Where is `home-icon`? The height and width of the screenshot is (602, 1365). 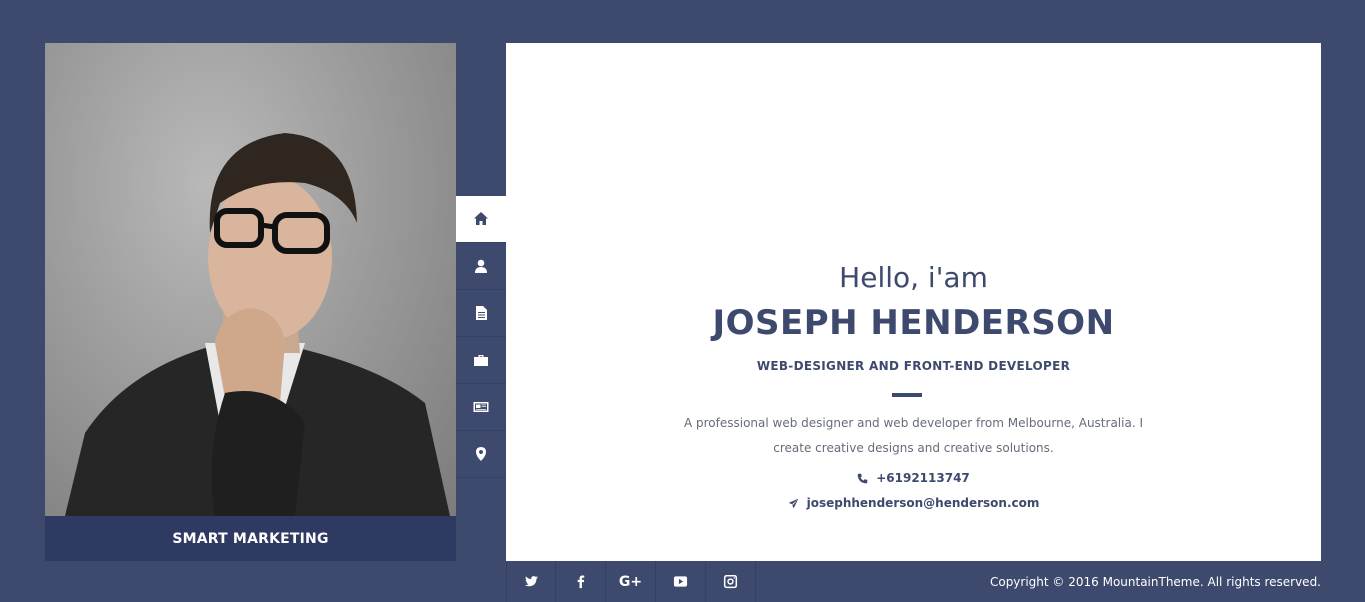
home-icon is located at coordinates (481, 218).